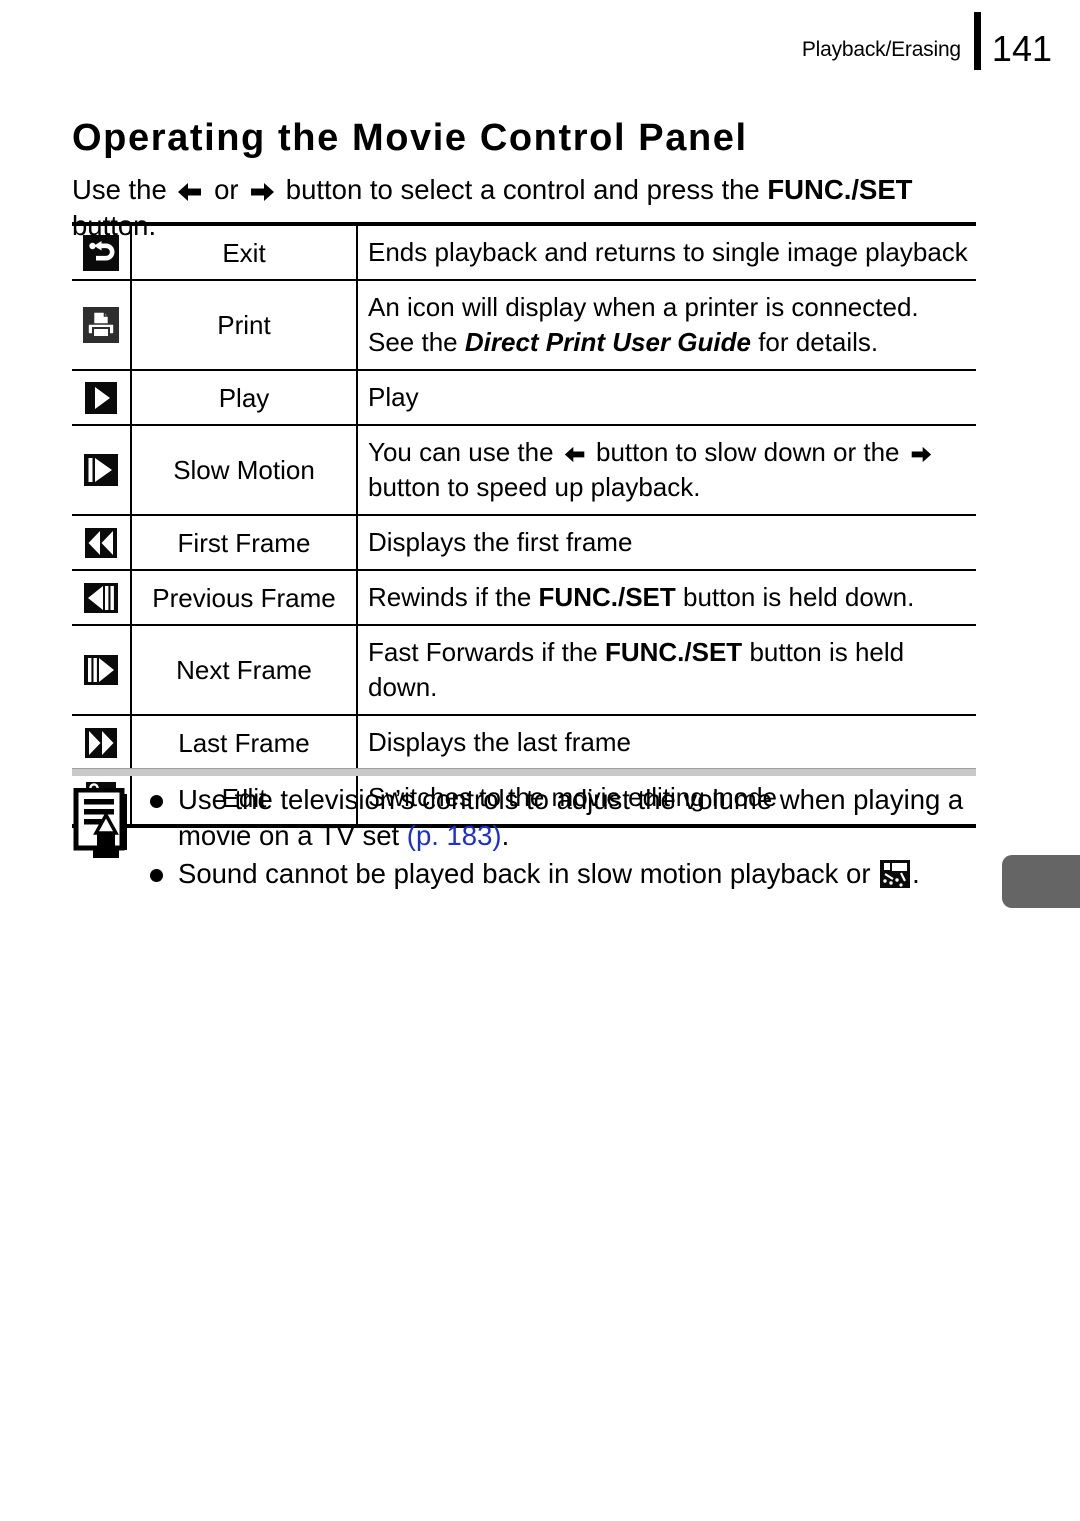 The image size is (1080, 1521). I want to click on control-name: Print, so click(244, 325).